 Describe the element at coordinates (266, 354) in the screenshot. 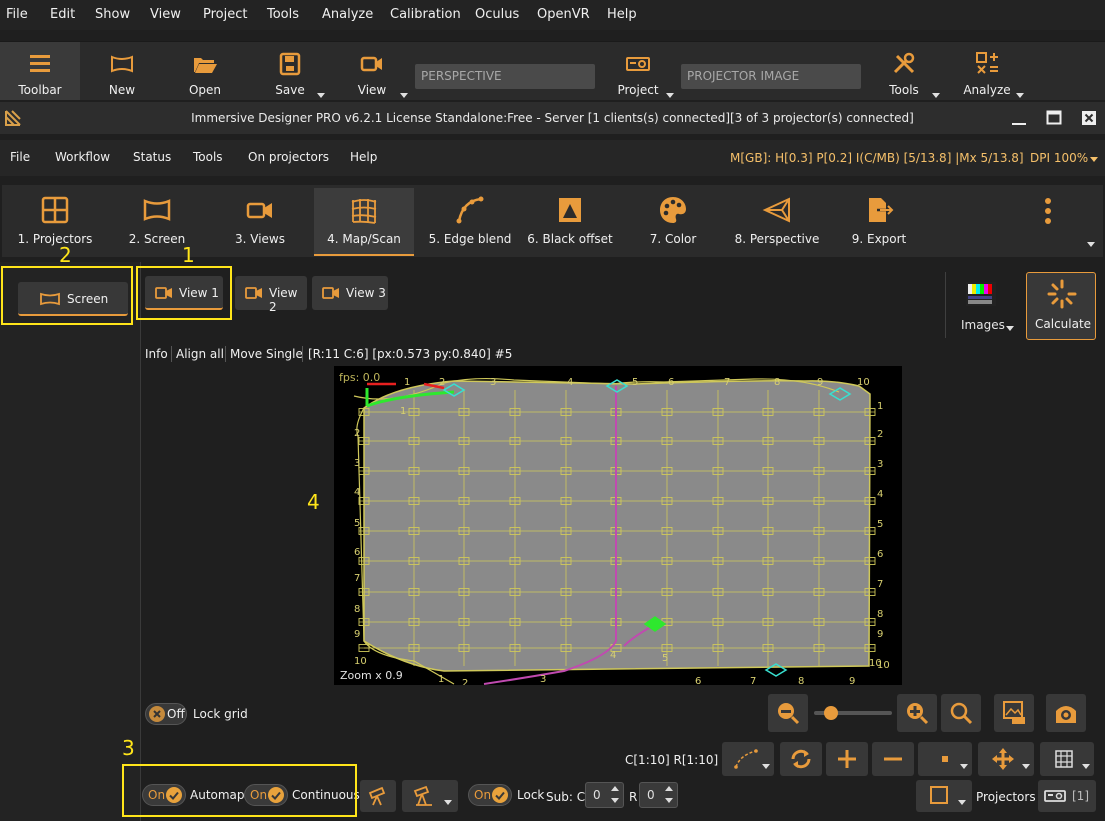

I see `move-single-button: Move Single` at that location.